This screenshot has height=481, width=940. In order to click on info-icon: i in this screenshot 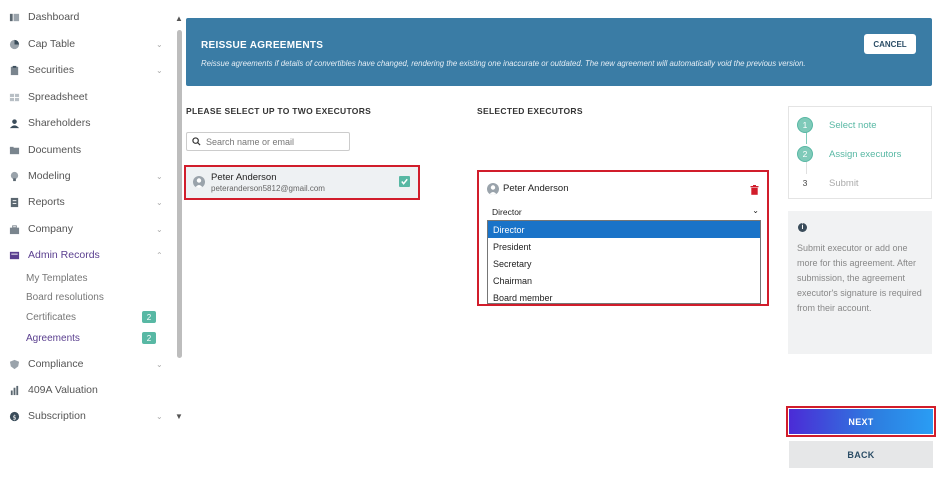, I will do `click(802, 227)`.